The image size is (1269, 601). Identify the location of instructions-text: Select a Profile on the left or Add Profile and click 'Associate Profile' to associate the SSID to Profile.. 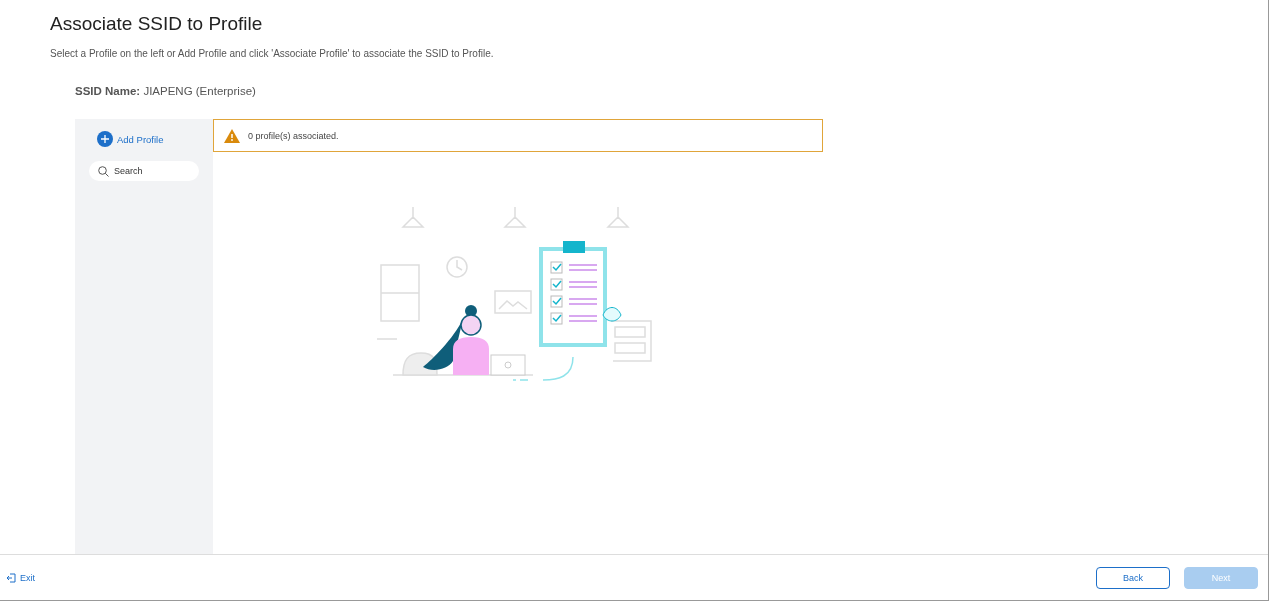
(272, 53).